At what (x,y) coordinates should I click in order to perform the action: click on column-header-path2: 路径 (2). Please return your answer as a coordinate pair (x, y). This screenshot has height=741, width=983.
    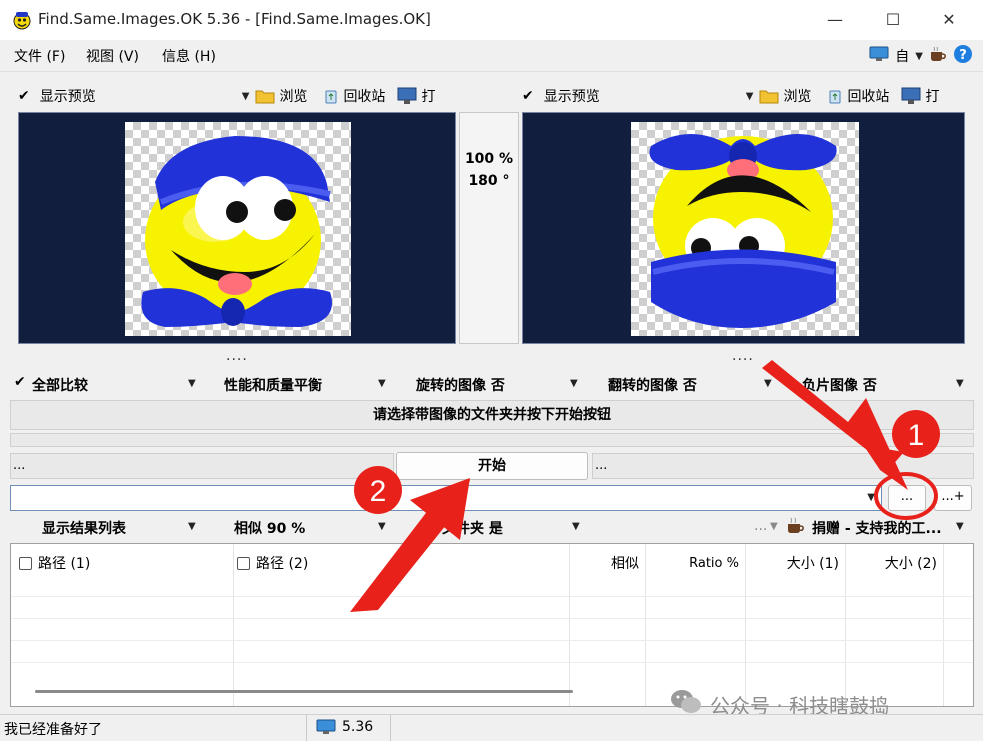
    Looking at the image, I should click on (402, 563).